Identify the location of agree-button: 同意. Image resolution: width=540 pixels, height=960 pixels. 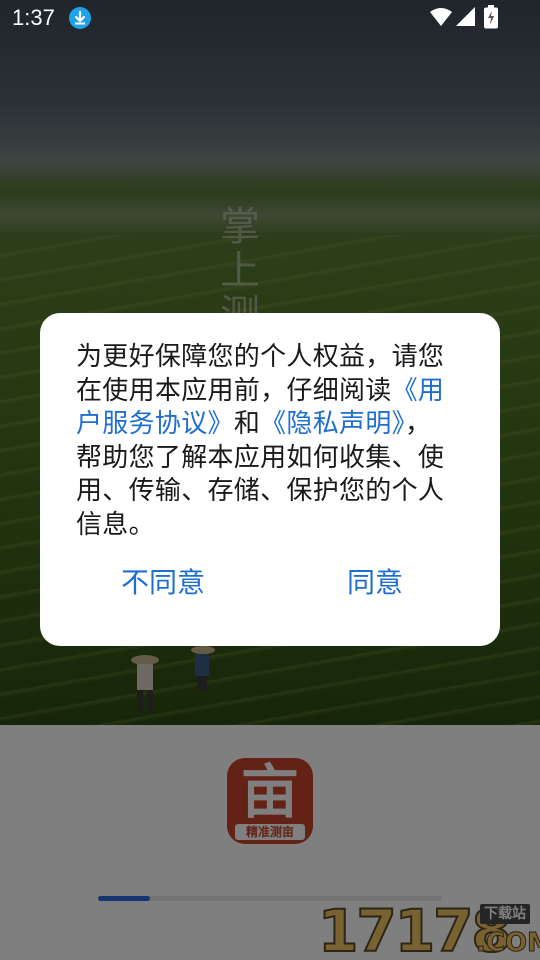
(375, 583).